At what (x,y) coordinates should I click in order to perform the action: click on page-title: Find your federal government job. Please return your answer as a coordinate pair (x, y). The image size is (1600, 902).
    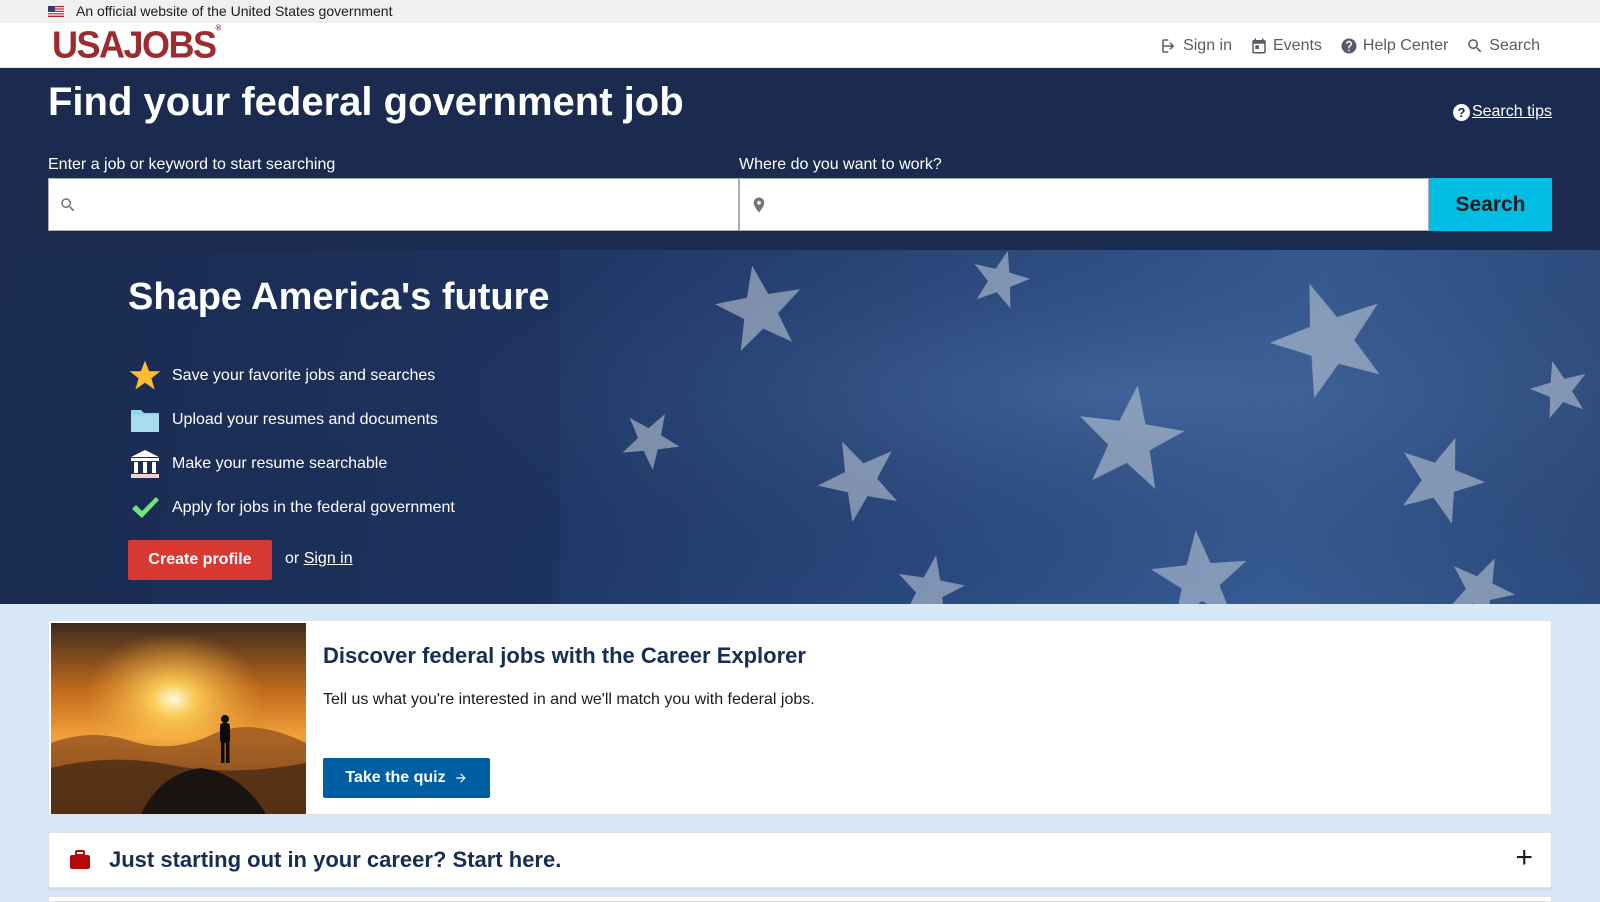
    Looking at the image, I should click on (366, 102).